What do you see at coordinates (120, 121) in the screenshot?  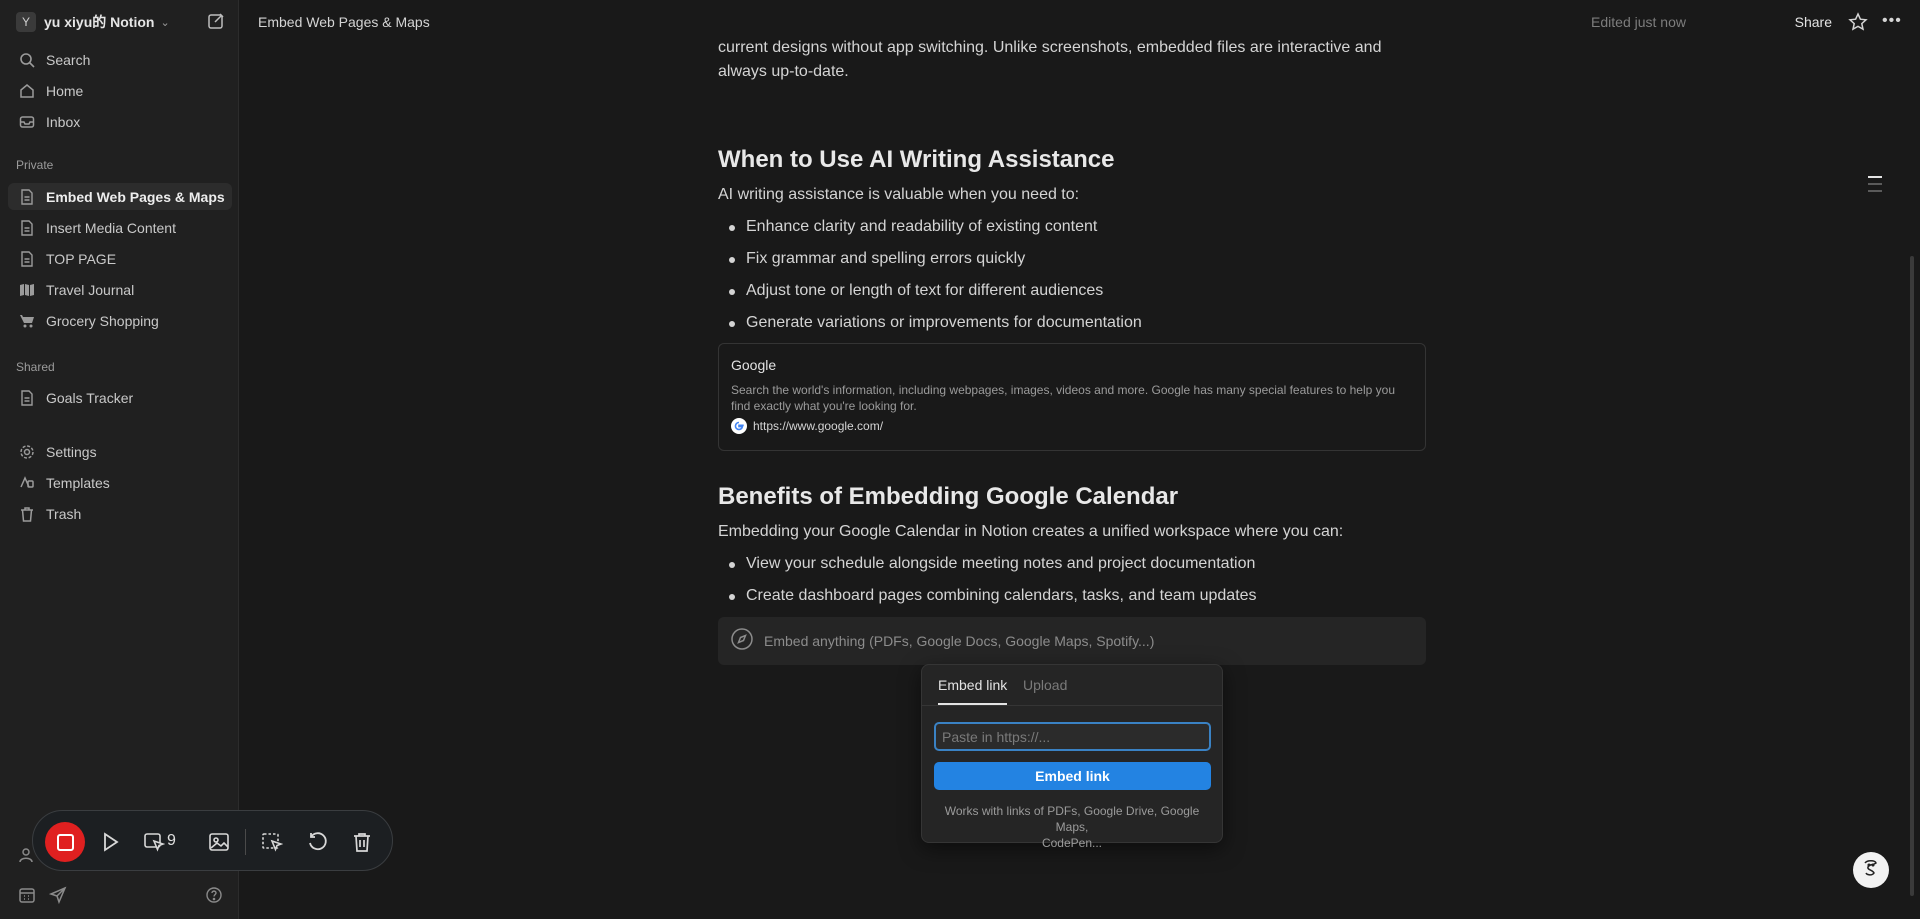 I see `sidebar-item-inbox: Inbox` at bounding box center [120, 121].